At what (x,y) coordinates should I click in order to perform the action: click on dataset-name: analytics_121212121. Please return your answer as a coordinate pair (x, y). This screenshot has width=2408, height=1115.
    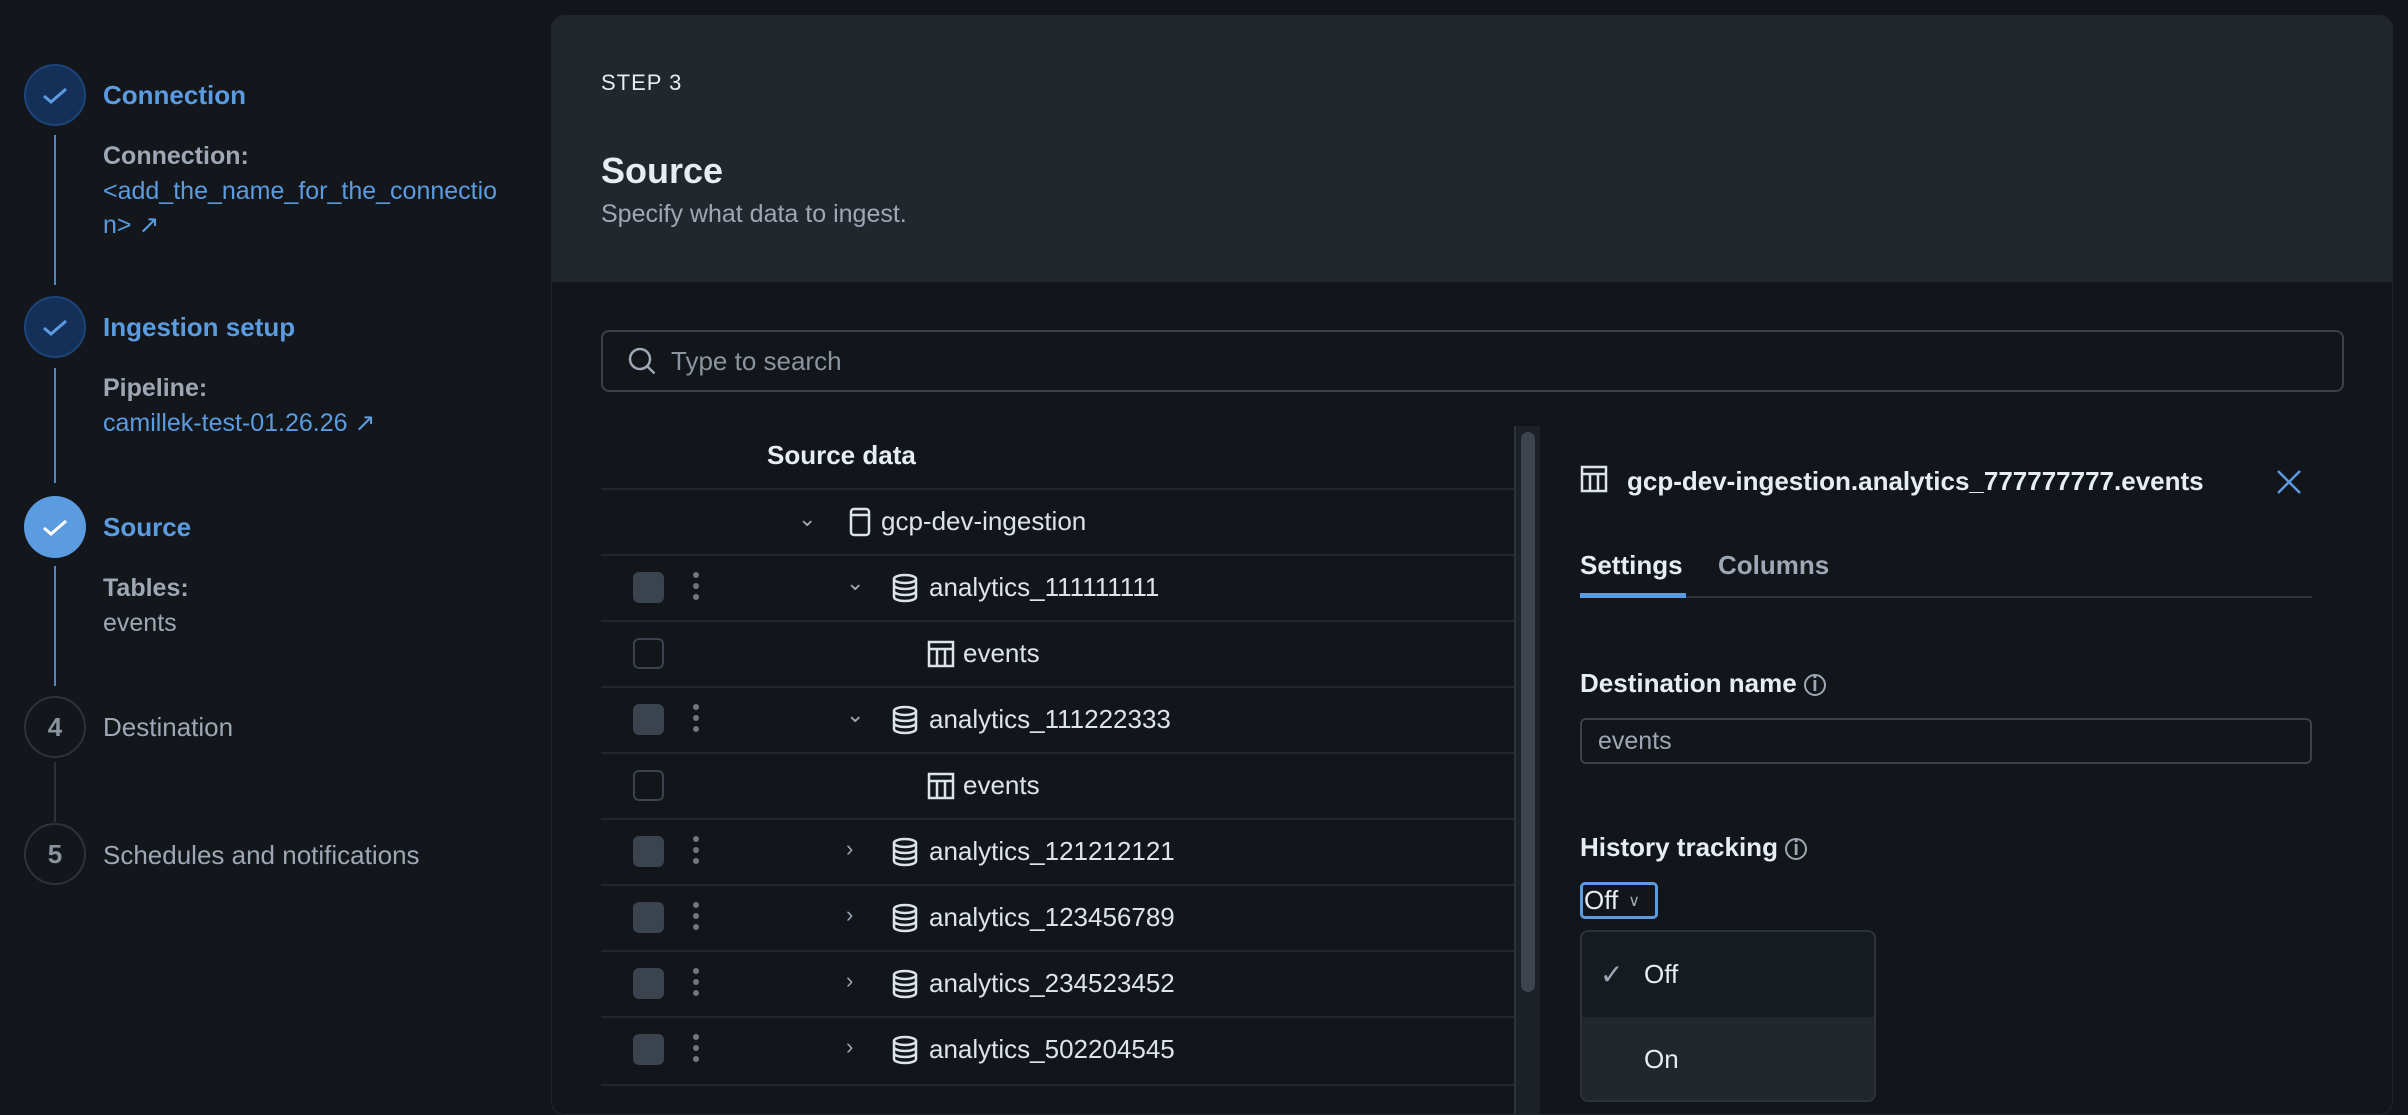
    Looking at the image, I should click on (1052, 851).